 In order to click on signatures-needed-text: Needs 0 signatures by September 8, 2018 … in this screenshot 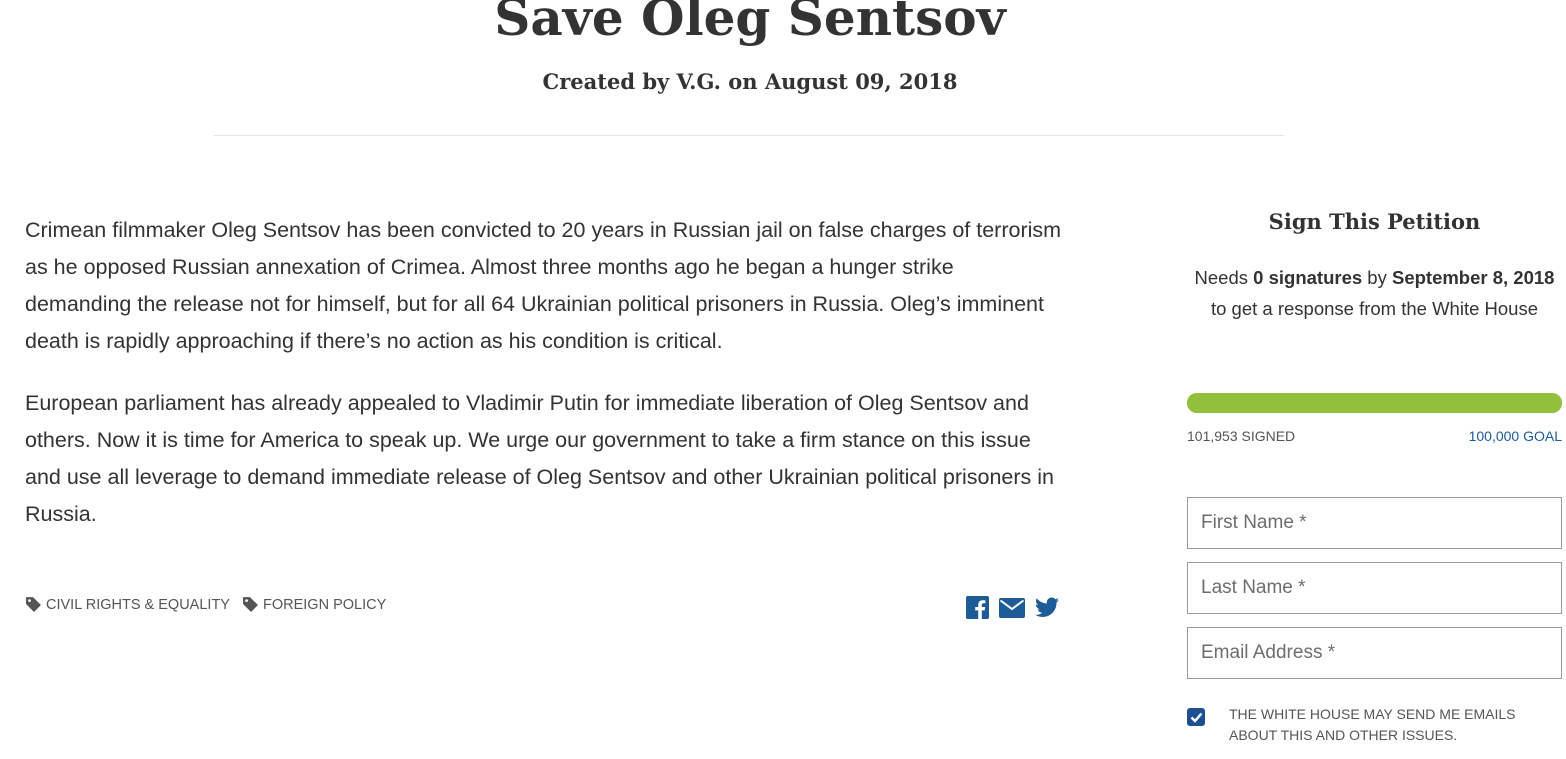, I will do `click(1374, 293)`.